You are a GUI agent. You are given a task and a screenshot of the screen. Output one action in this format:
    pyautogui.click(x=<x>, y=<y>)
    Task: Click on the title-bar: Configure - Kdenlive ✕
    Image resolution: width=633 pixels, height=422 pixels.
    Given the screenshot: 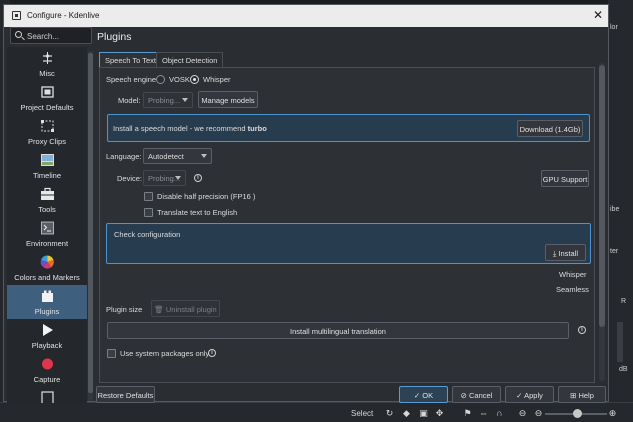 What is the action you would take?
    pyautogui.click(x=306, y=16)
    